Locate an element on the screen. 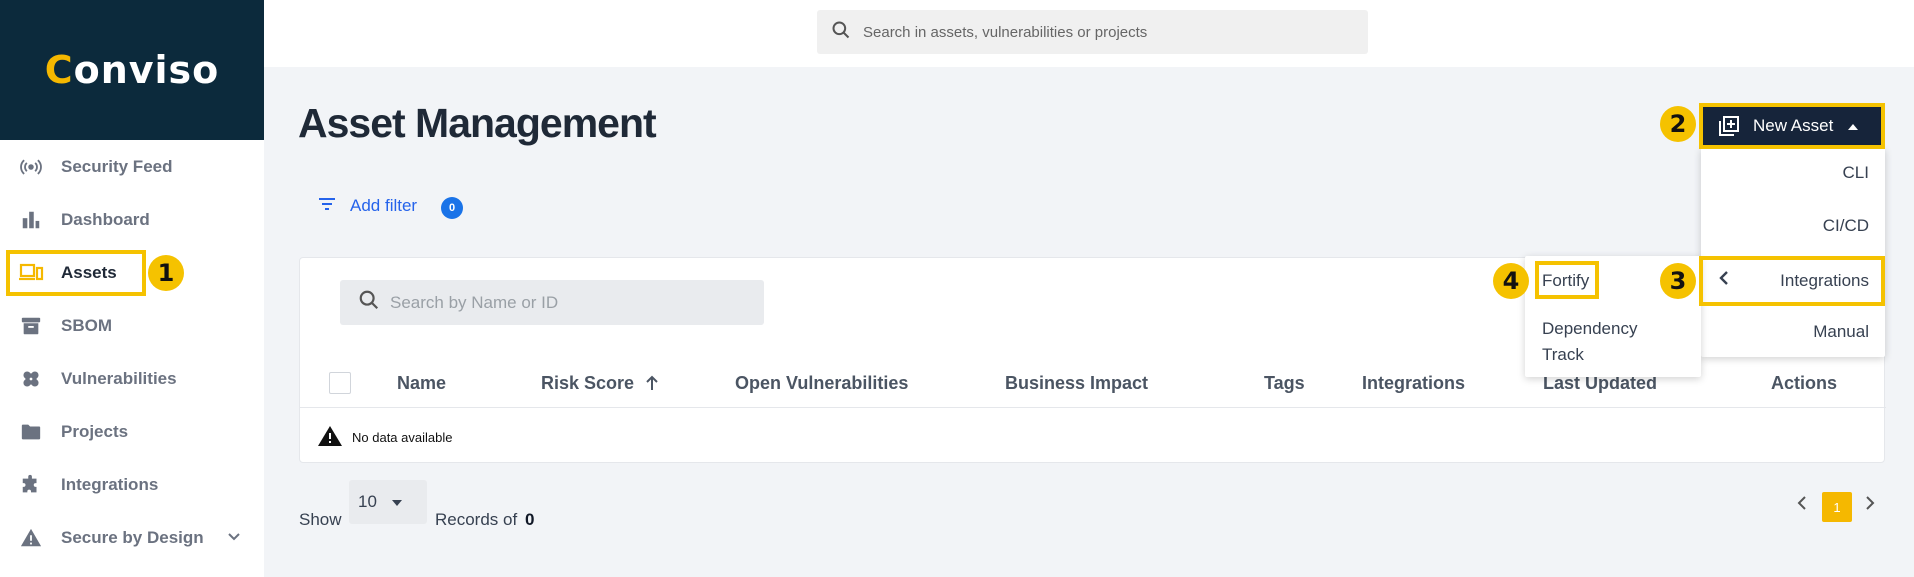 Image resolution: width=1914 pixels, height=577 pixels. step-badge-4: 4 is located at coordinates (1511, 281).